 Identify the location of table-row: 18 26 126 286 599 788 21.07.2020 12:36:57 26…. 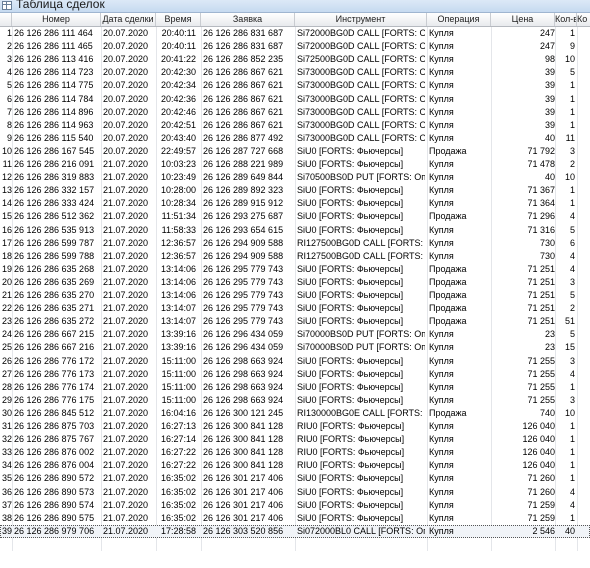
(295, 256).